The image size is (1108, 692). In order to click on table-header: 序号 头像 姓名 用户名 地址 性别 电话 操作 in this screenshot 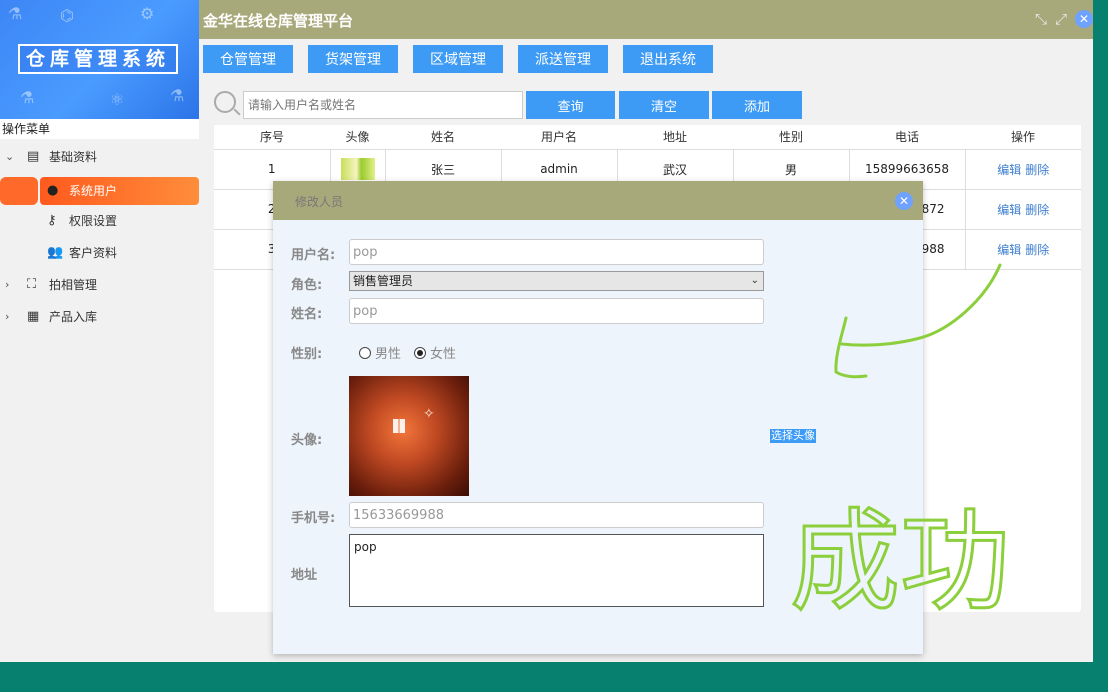, I will do `click(647, 137)`.